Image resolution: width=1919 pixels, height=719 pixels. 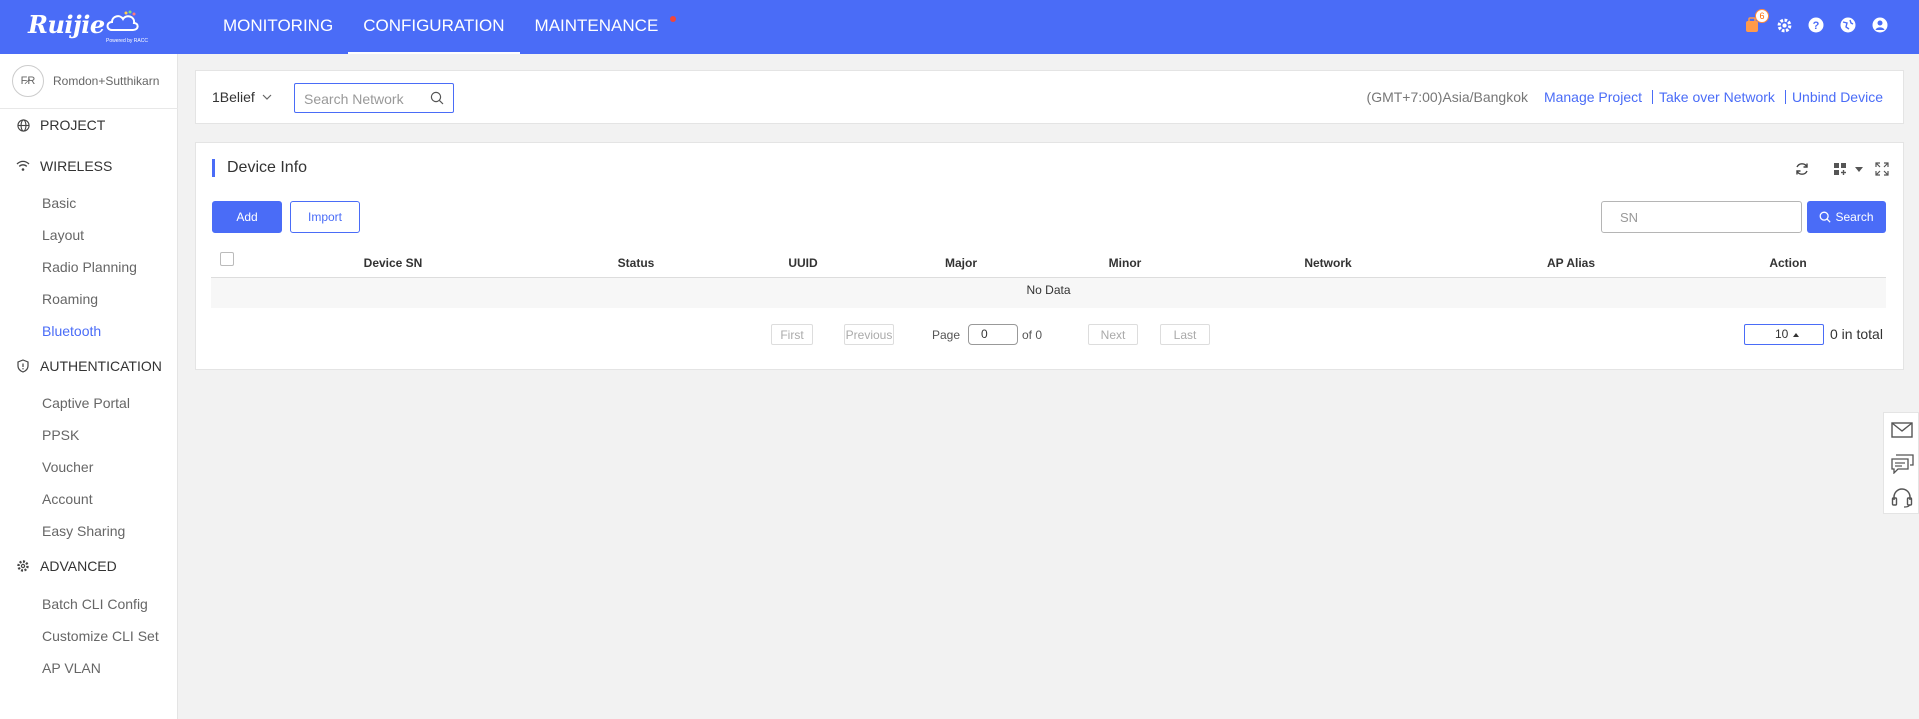 What do you see at coordinates (71, 668) in the screenshot?
I see `sidebar-item-ap-vlan: AP VLAN` at bounding box center [71, 668].